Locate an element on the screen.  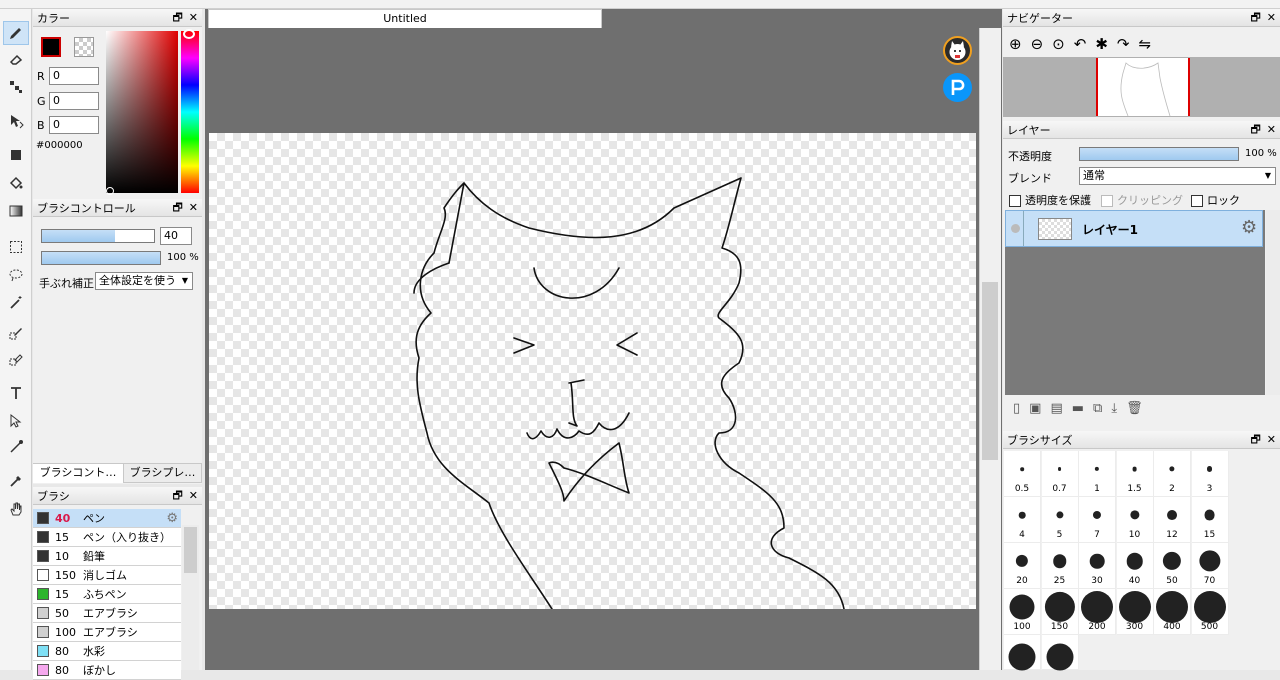
pen-tool-icon is located at coordinates (16, 33).